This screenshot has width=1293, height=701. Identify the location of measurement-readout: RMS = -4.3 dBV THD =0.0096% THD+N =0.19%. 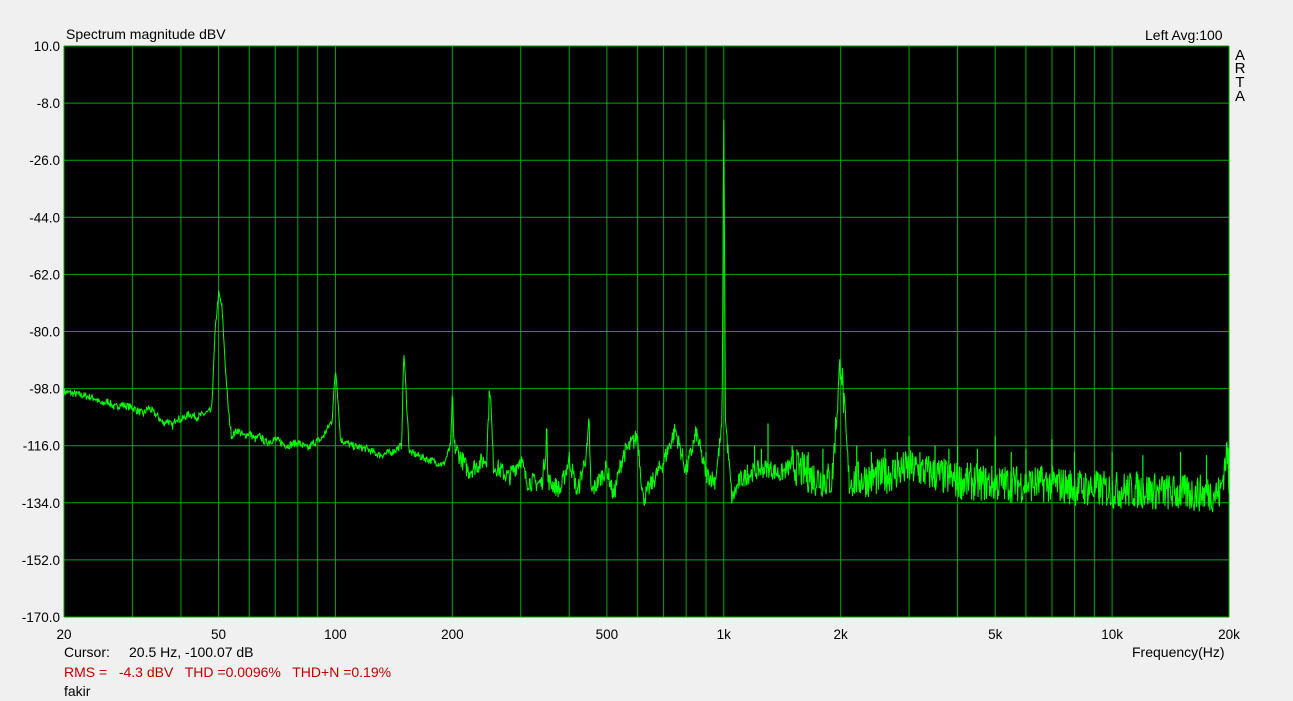
(228, 672).